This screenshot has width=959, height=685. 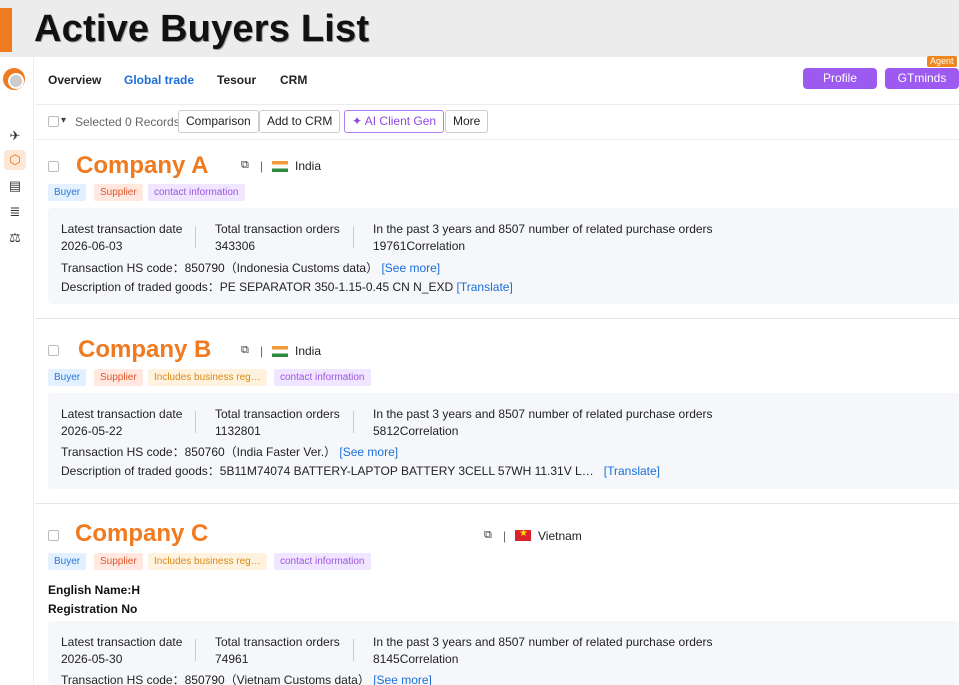 I want to click on company-name: Company C, so click(x=141, y=534).